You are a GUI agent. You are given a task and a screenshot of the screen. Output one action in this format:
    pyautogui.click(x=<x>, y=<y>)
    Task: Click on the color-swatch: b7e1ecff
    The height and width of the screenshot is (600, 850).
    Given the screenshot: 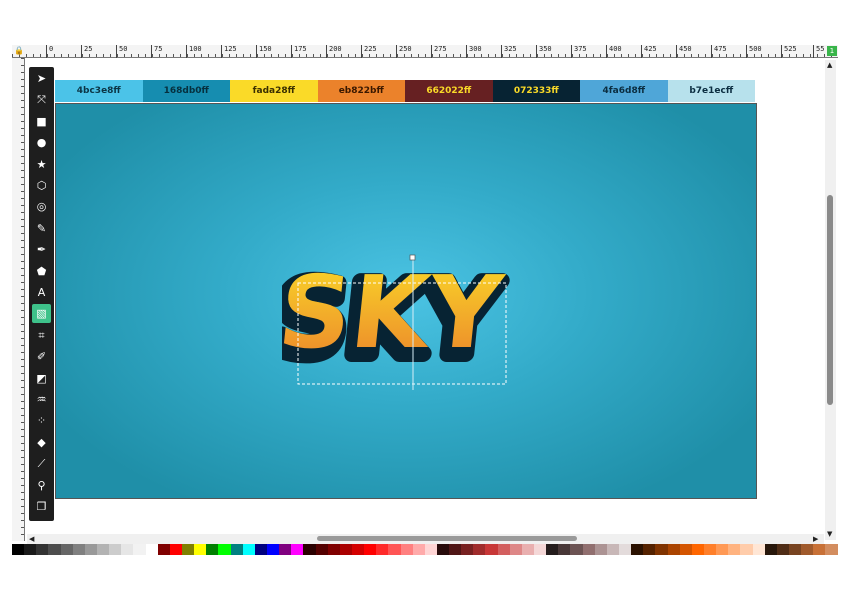 What is the action you would take?
    pyautogui.click(x=711, y=91)
    